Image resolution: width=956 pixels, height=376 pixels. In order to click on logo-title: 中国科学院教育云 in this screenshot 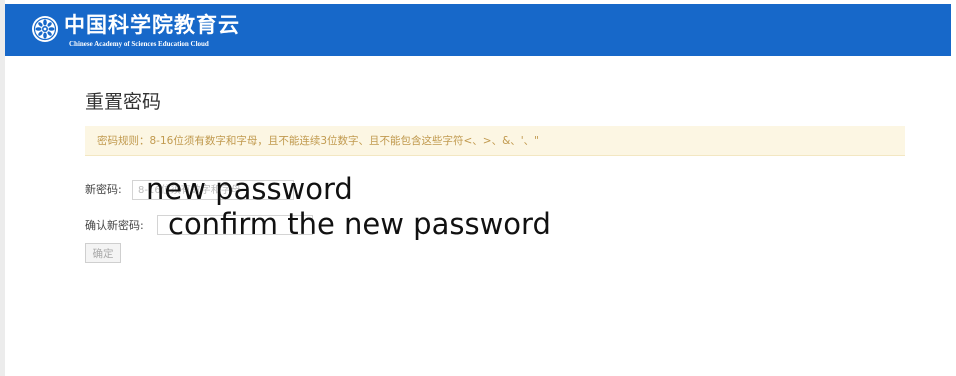, I will do `click(152, 24)`.